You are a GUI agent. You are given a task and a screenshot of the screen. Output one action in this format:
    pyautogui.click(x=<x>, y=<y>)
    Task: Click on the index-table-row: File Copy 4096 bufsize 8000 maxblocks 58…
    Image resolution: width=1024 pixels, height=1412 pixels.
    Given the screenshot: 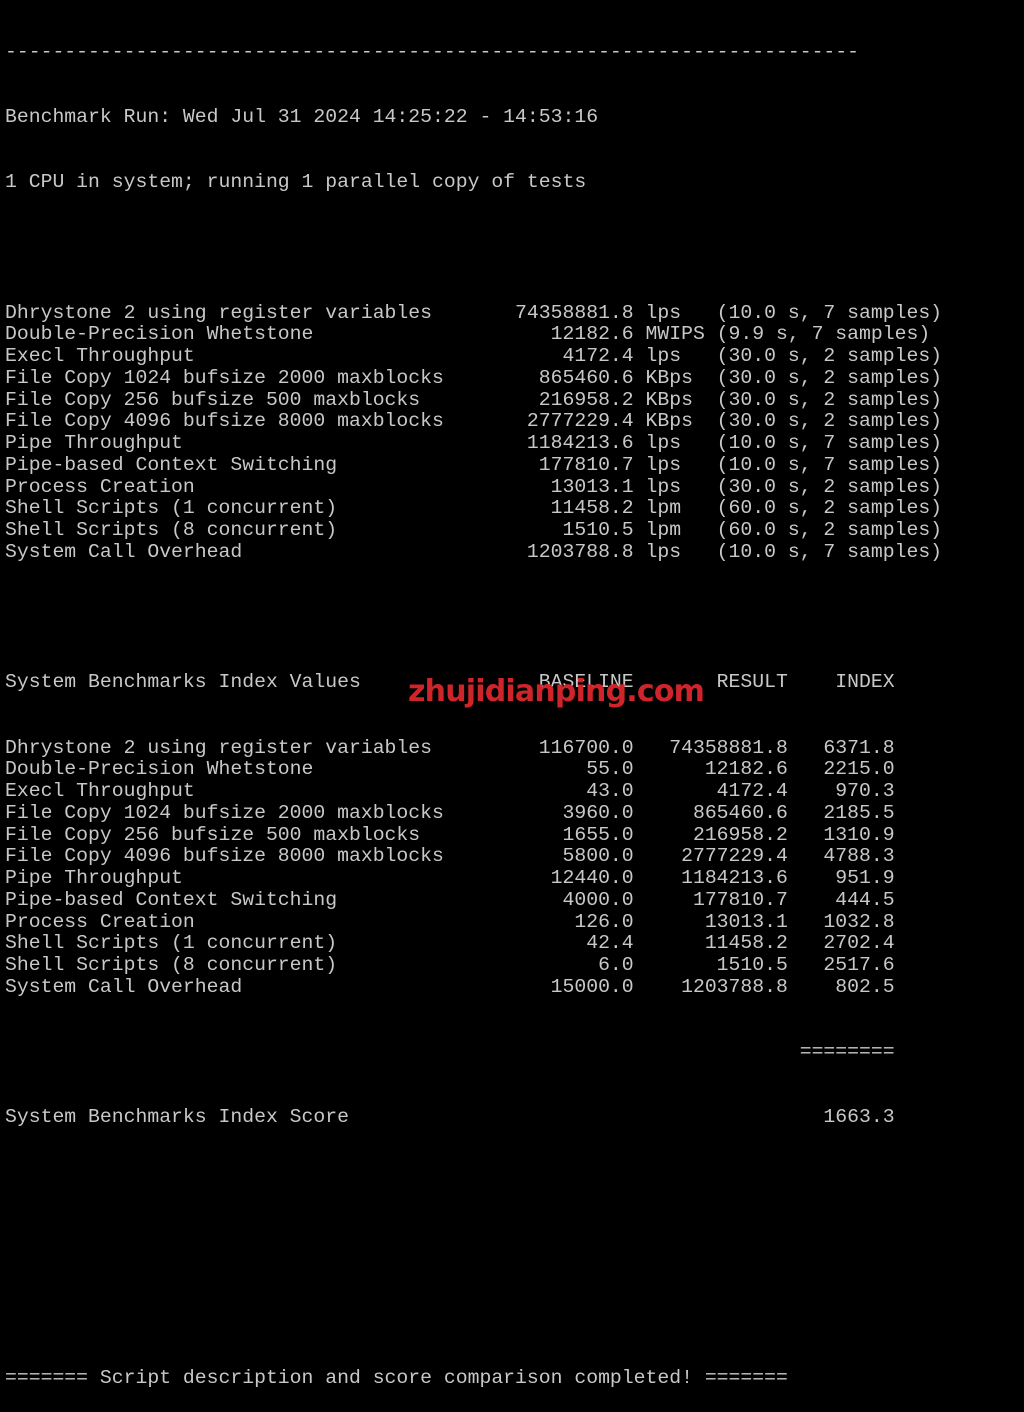 What is the action you would take?
    pyautogui.click(x=450, y=856)
    